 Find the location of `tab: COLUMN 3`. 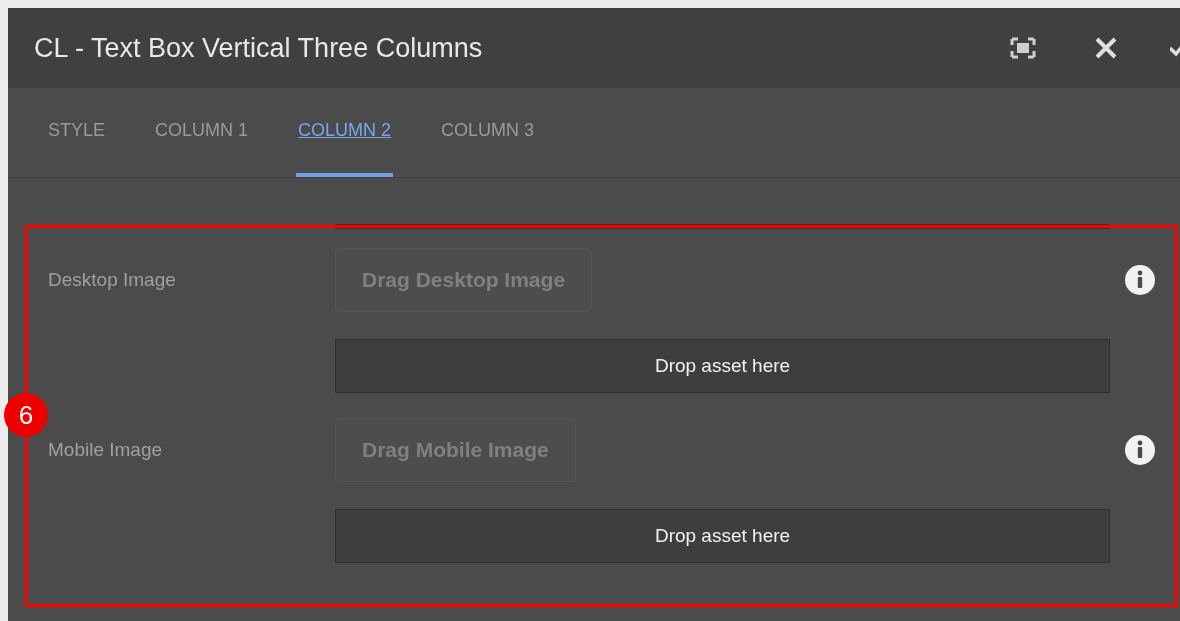

tab: COLUMN 3 is located at coordinates (488, 132).